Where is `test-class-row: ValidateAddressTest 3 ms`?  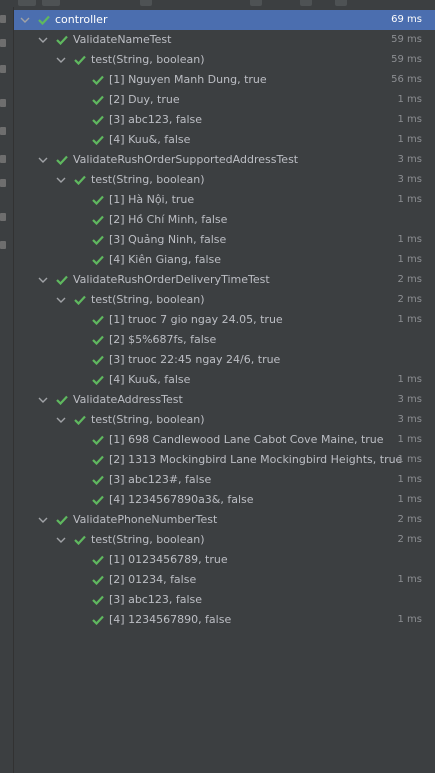 test-class-row: ValidateAddressTest 3 ms is located at coordinates (224, 400).